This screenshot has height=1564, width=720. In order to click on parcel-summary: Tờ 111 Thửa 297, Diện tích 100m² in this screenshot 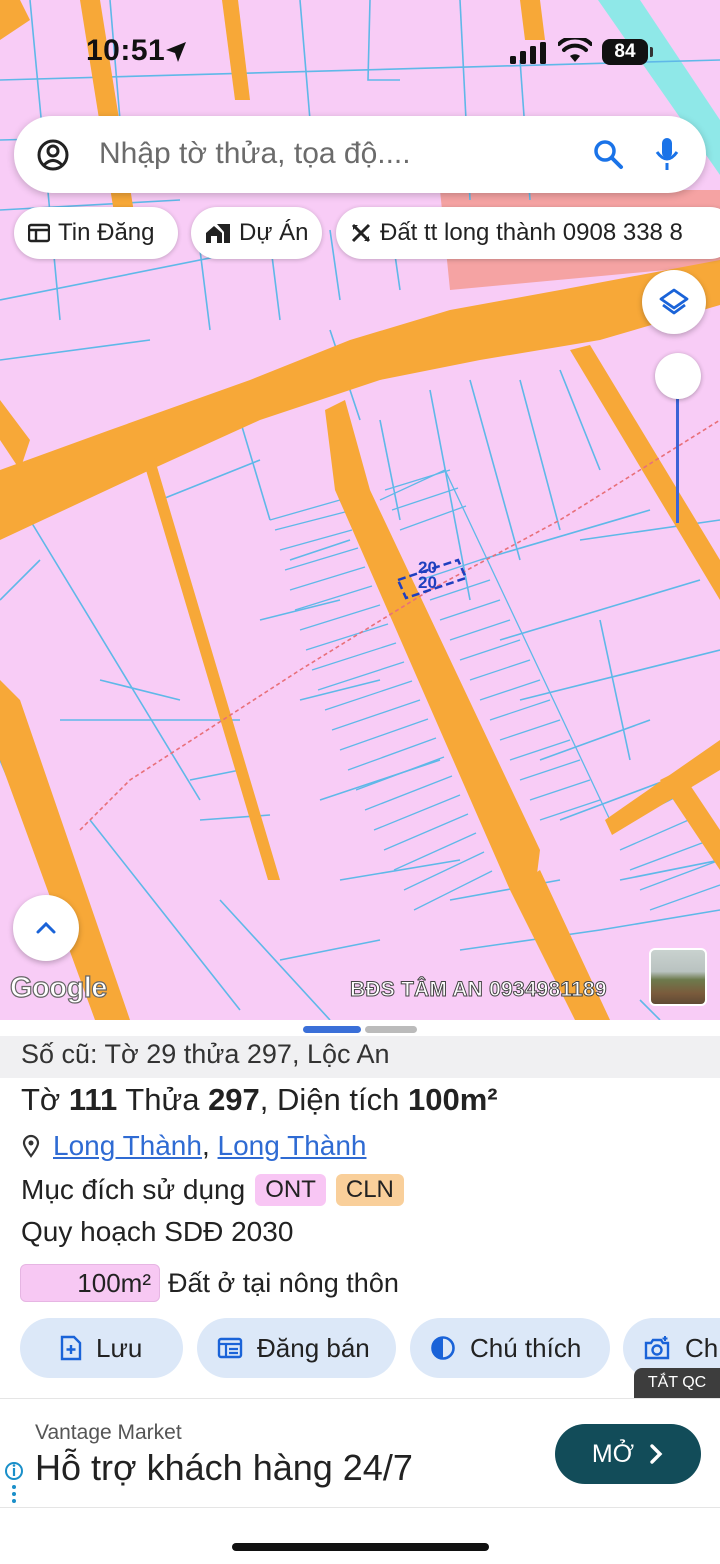, I will do `click(259, 1099)`.